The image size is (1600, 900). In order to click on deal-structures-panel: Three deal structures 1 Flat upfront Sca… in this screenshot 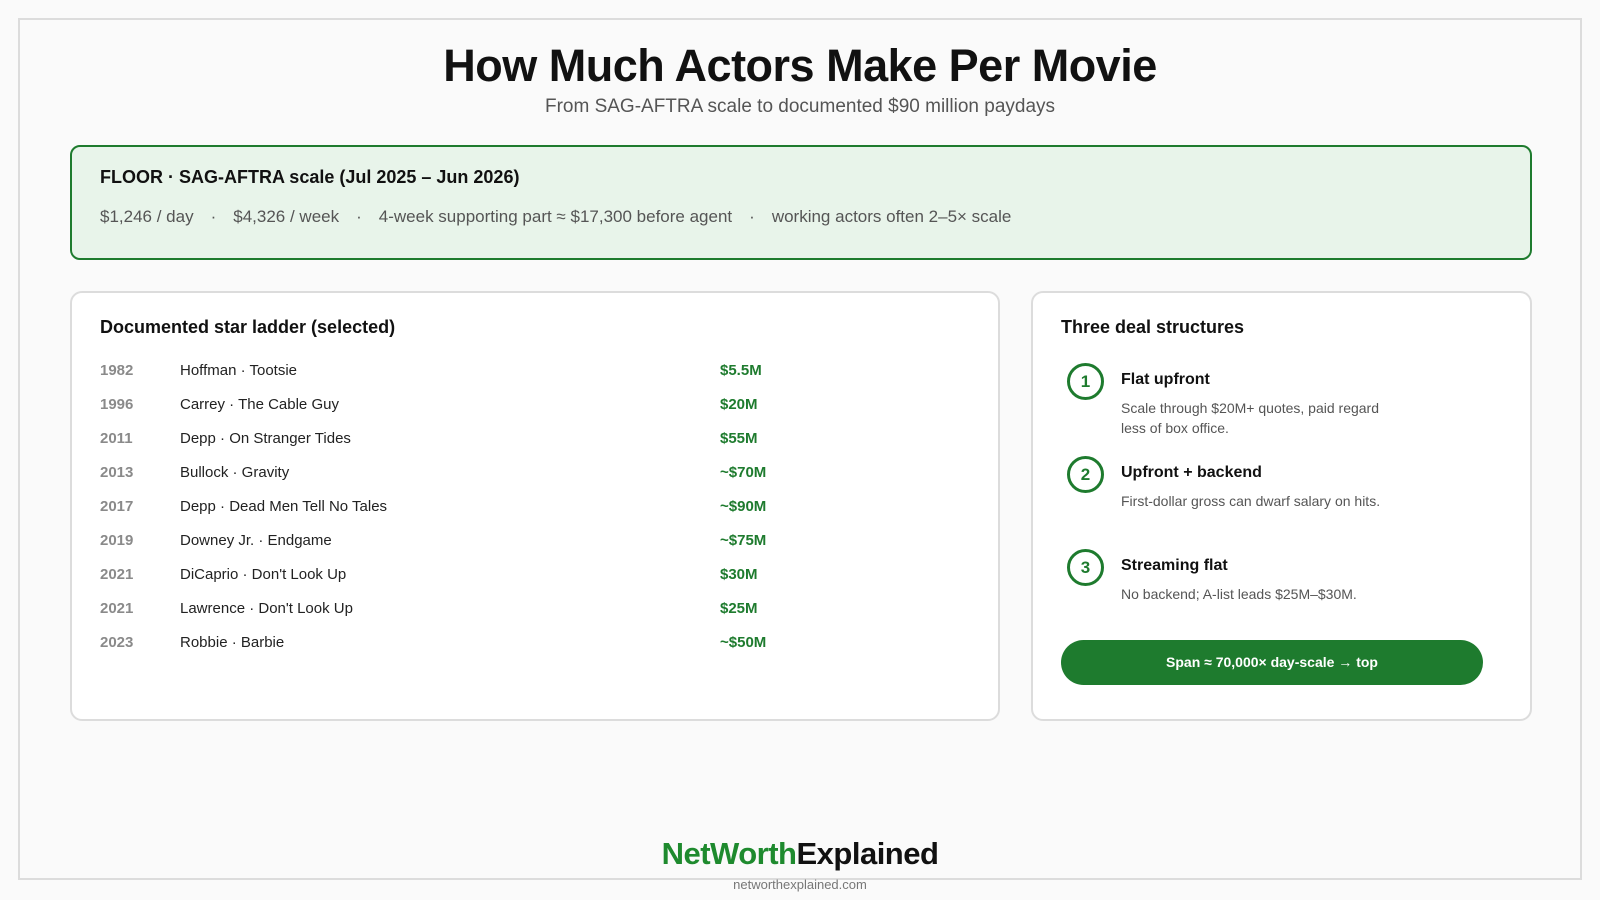, I will do `click(1281, 506)`.